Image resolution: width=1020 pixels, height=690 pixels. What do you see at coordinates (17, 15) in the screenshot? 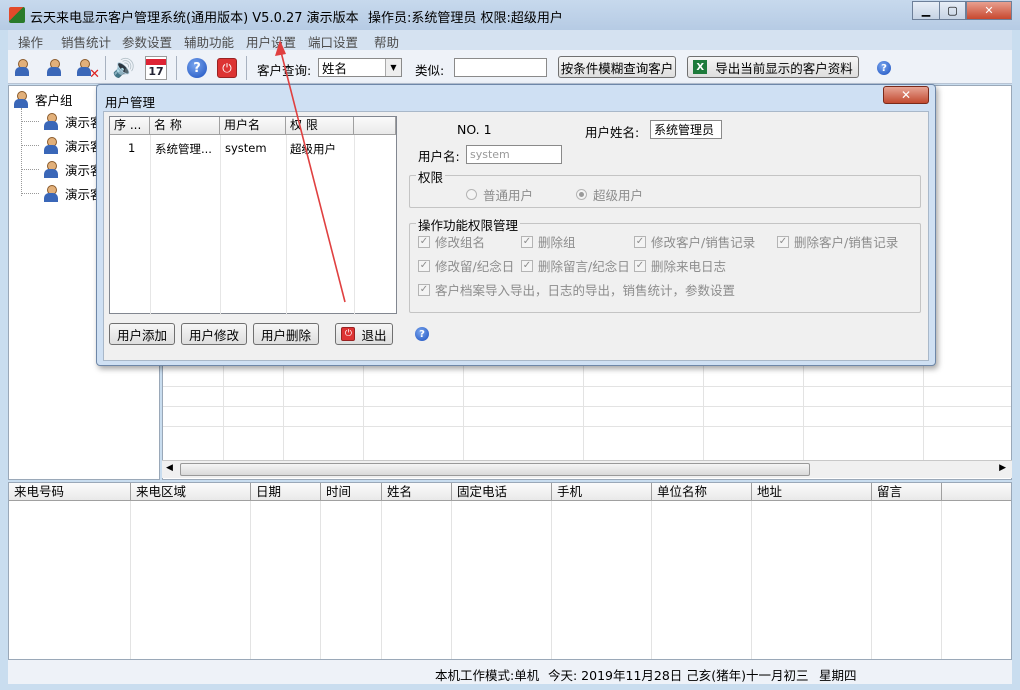
I see `app-icon` at bounding box center [17, 15].